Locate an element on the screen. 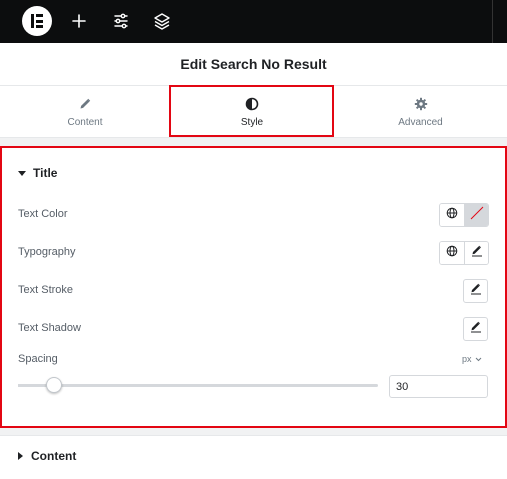 The image size is (507, 479). layers-icon is located at coordinates (162, 21).